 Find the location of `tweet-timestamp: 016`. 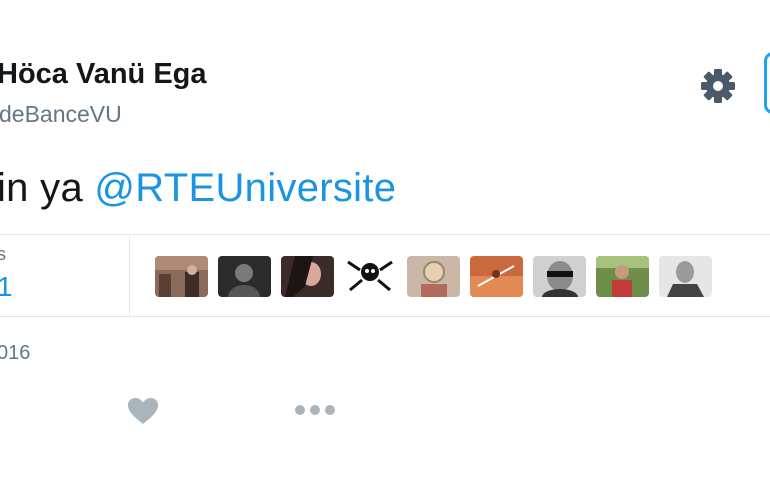

tweet-timestamp: 016 is located at coordinates (15, 353).